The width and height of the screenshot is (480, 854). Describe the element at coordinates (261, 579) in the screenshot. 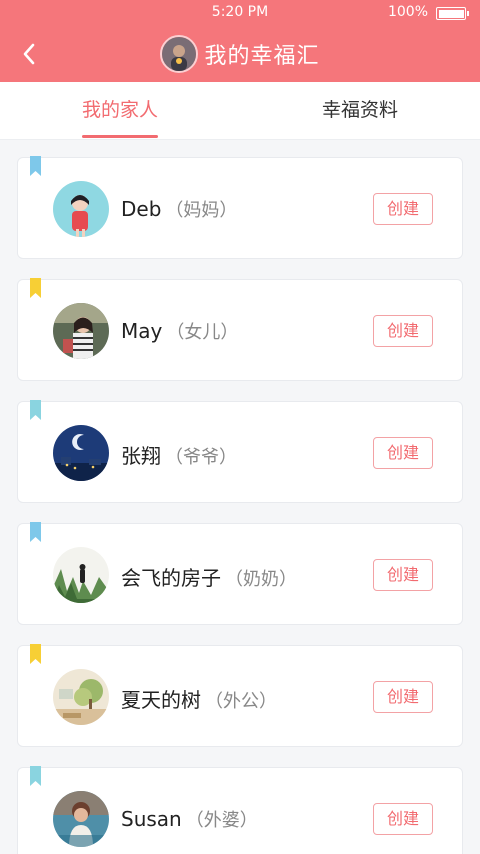

I see `member-relation: （奶奶）` at that location.